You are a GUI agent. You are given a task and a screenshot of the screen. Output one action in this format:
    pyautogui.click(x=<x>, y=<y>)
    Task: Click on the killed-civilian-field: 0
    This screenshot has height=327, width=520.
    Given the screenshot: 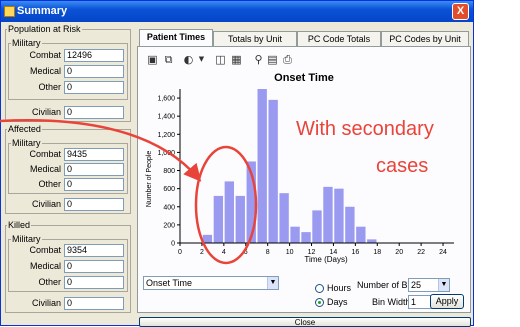 What is the action you would take?
    pyautogui.click(x=94, y=303)
    